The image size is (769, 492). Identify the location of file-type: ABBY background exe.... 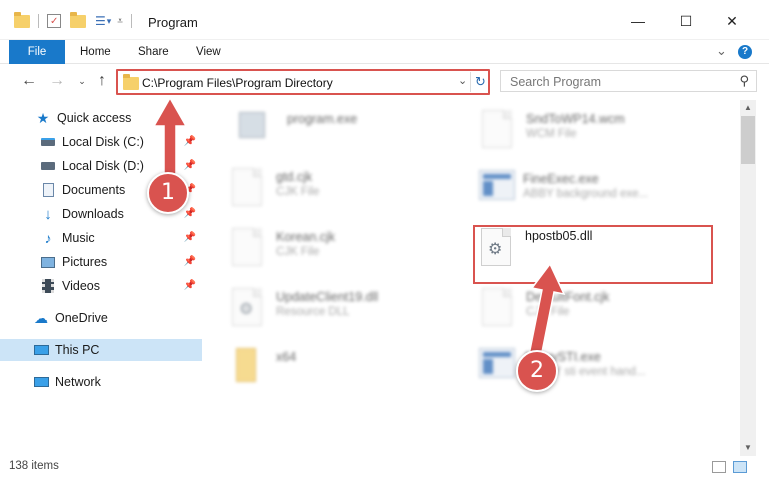
(586, 194).